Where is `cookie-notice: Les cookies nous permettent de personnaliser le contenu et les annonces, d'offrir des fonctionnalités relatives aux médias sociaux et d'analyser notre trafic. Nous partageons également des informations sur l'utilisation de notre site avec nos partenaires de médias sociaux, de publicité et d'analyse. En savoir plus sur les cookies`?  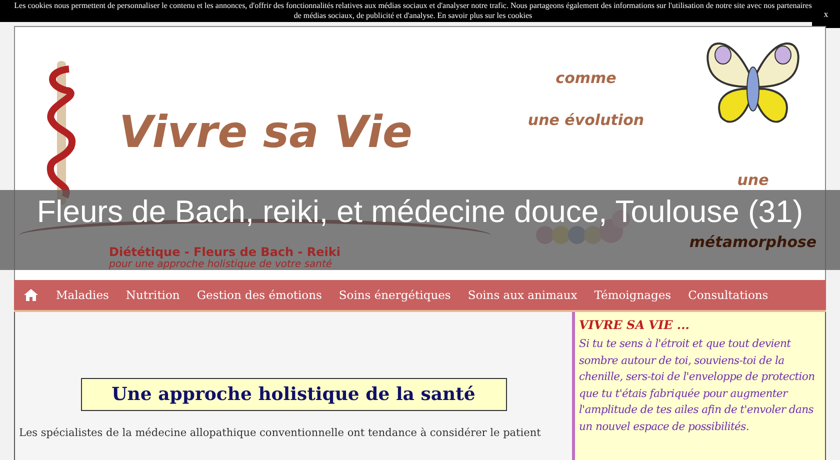
cookie-notice: Les cookies nous permettent de personnaliser le contenu et les annonces, d'offrir des fonctionnalités relatives aux médias sociaux et d'analyser notre trafic. Nous partageons également des informations sur l'utilisation de notre site avec nos partenaires de médias sociaux, de publicité et d'analyse. En savoir plus sur les cookies is located at coordinates (413, 11).